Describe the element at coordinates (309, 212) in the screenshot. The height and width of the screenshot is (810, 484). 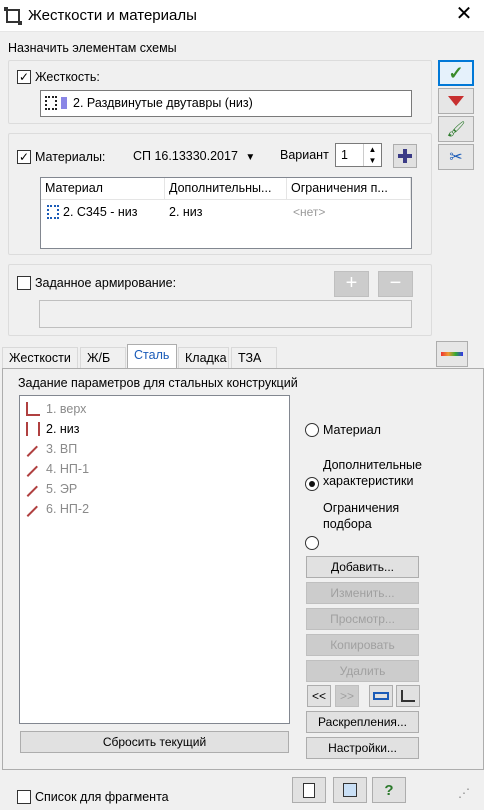
I see `cell-limits: <нет>` at that location.